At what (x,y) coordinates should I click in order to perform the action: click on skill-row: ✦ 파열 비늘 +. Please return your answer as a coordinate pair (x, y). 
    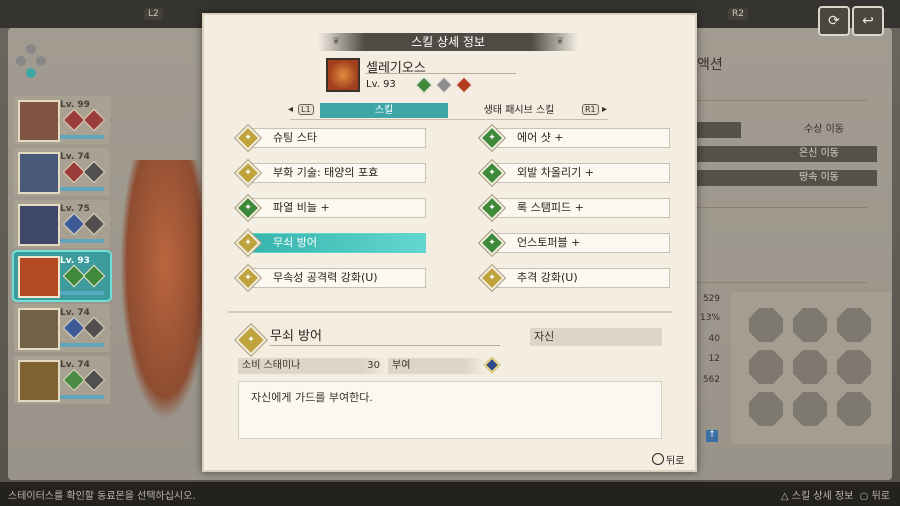
    Looking at the image, I should click on (330, 208).